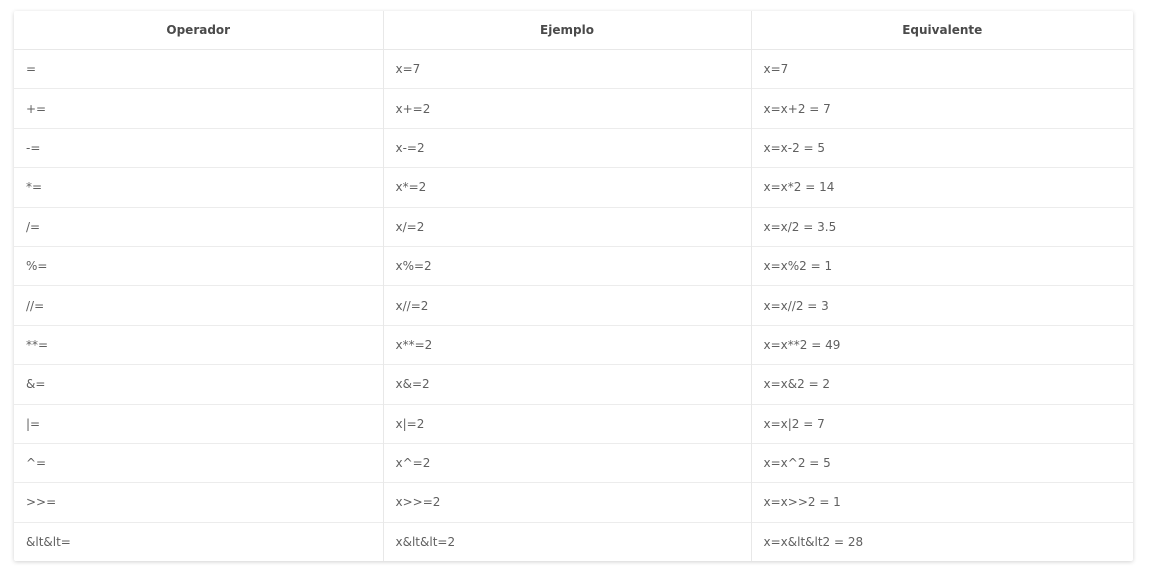 The image size is (1149, 572). I want to click on cell-example: x&lt&lt=2, so click(566, 541).